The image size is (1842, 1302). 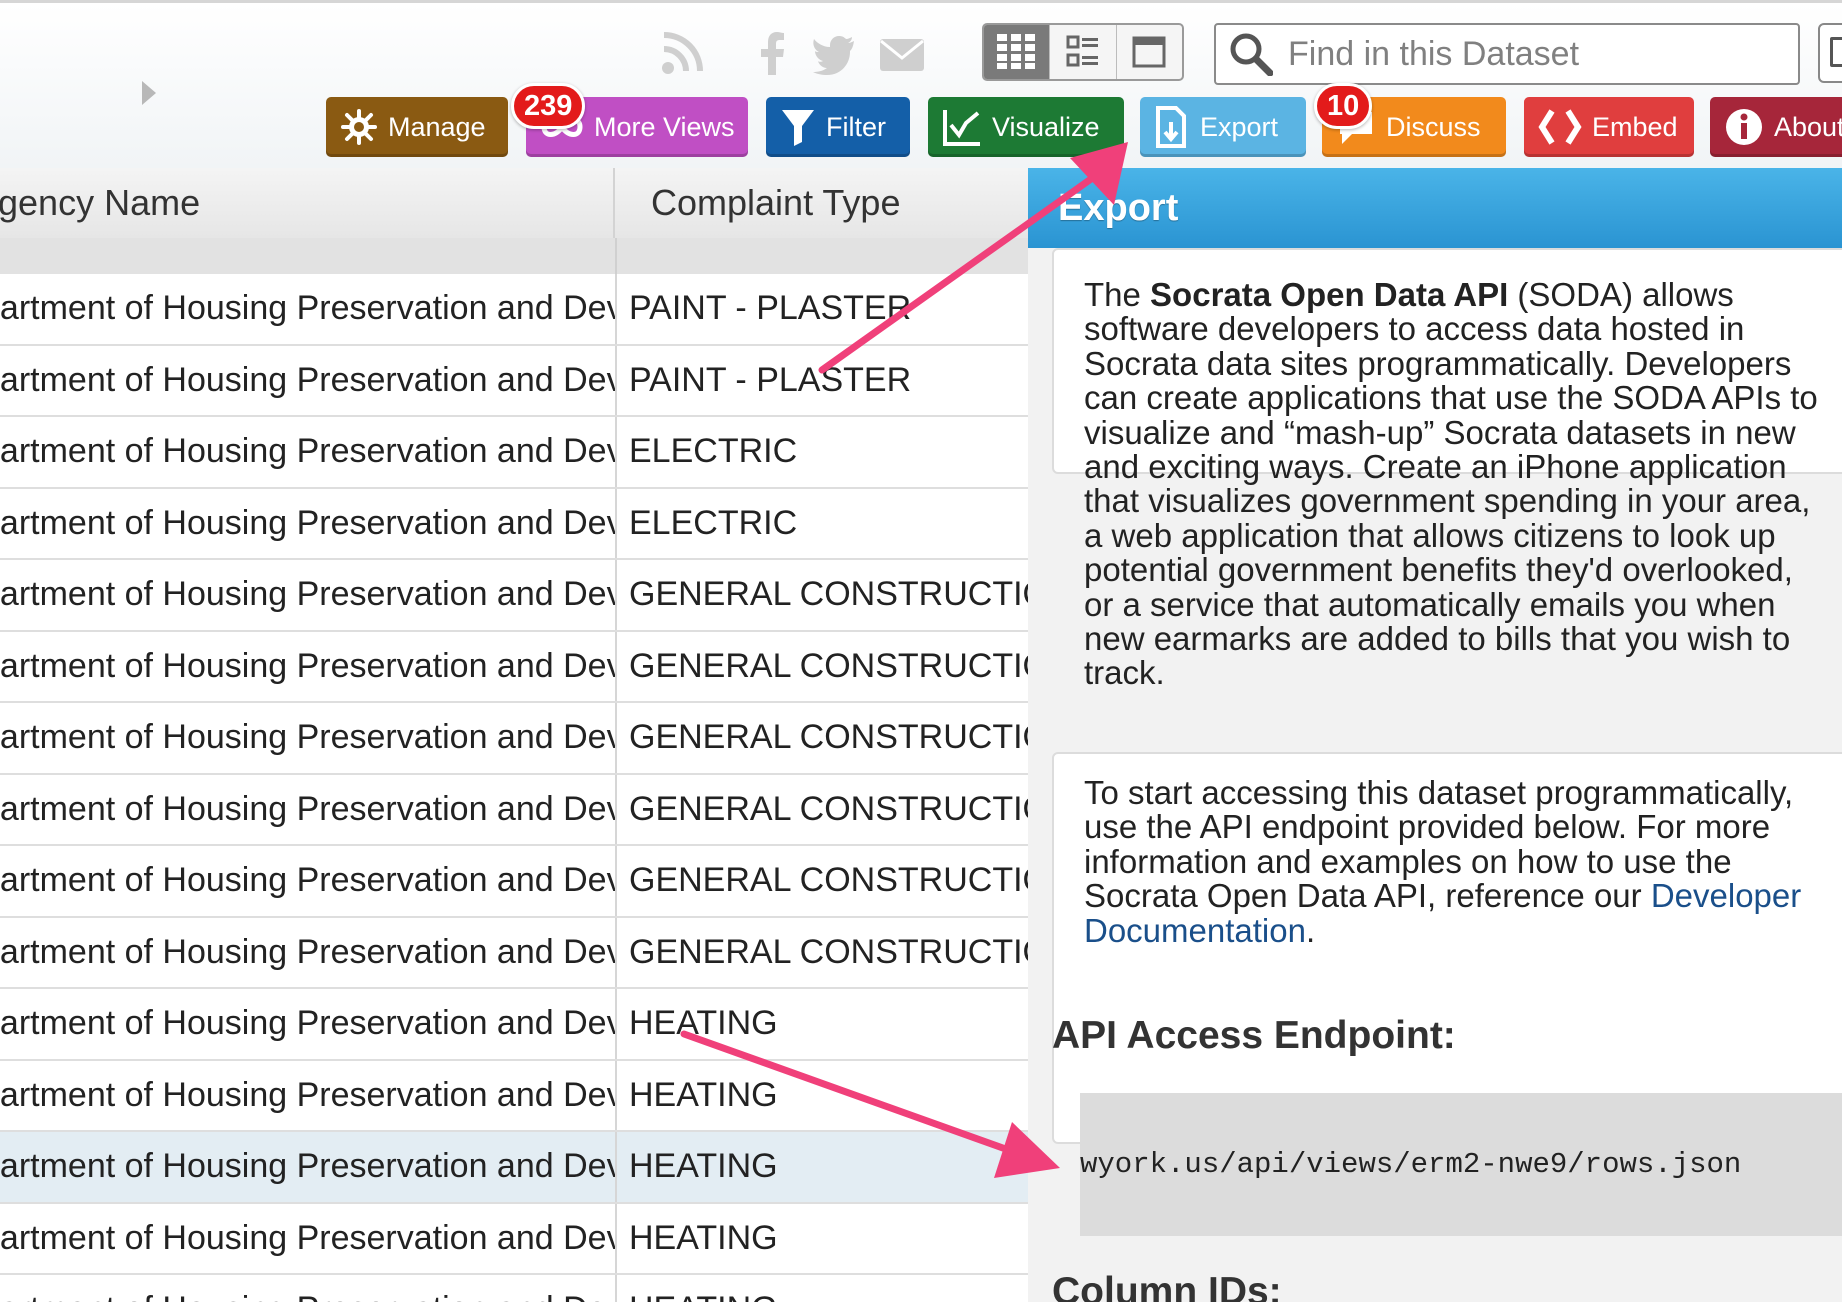 I want to click on info-icon, so click(x=1744, y=127).